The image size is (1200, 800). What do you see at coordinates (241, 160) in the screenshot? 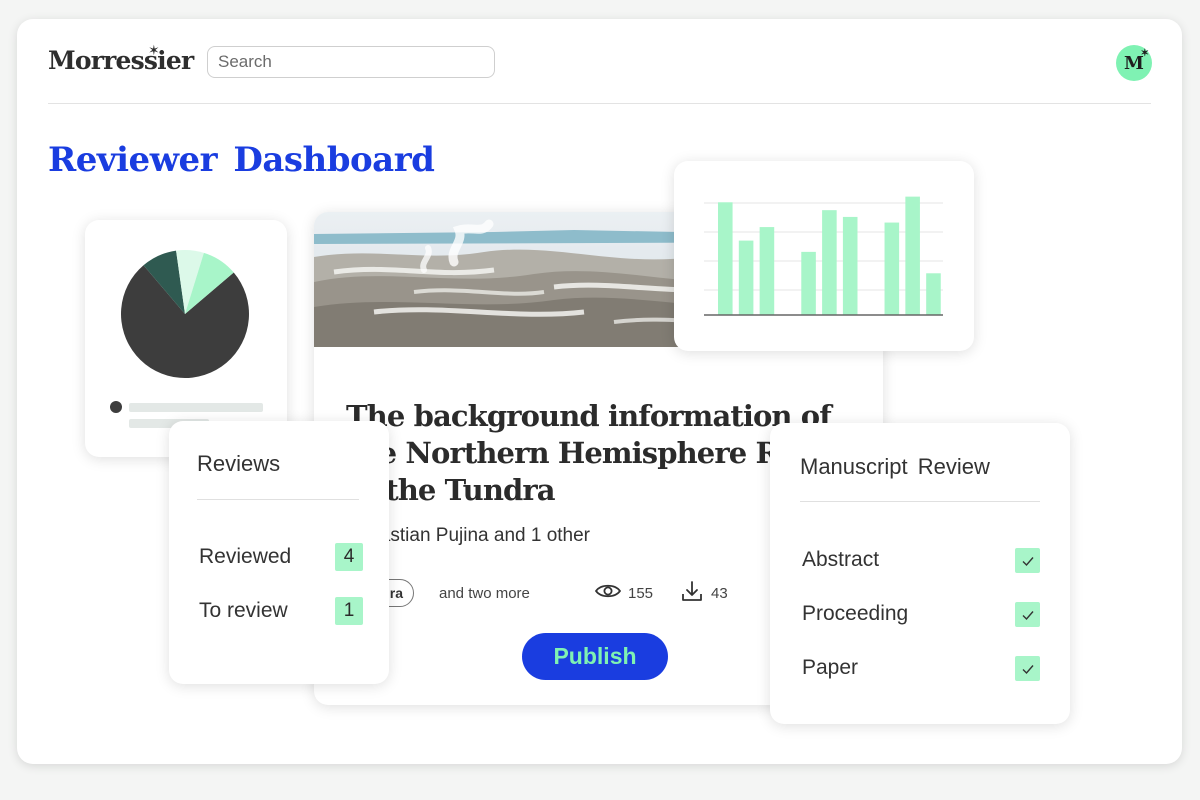
I see `page-title: Reviewer Dashboard` at bounding box center [241, 160].